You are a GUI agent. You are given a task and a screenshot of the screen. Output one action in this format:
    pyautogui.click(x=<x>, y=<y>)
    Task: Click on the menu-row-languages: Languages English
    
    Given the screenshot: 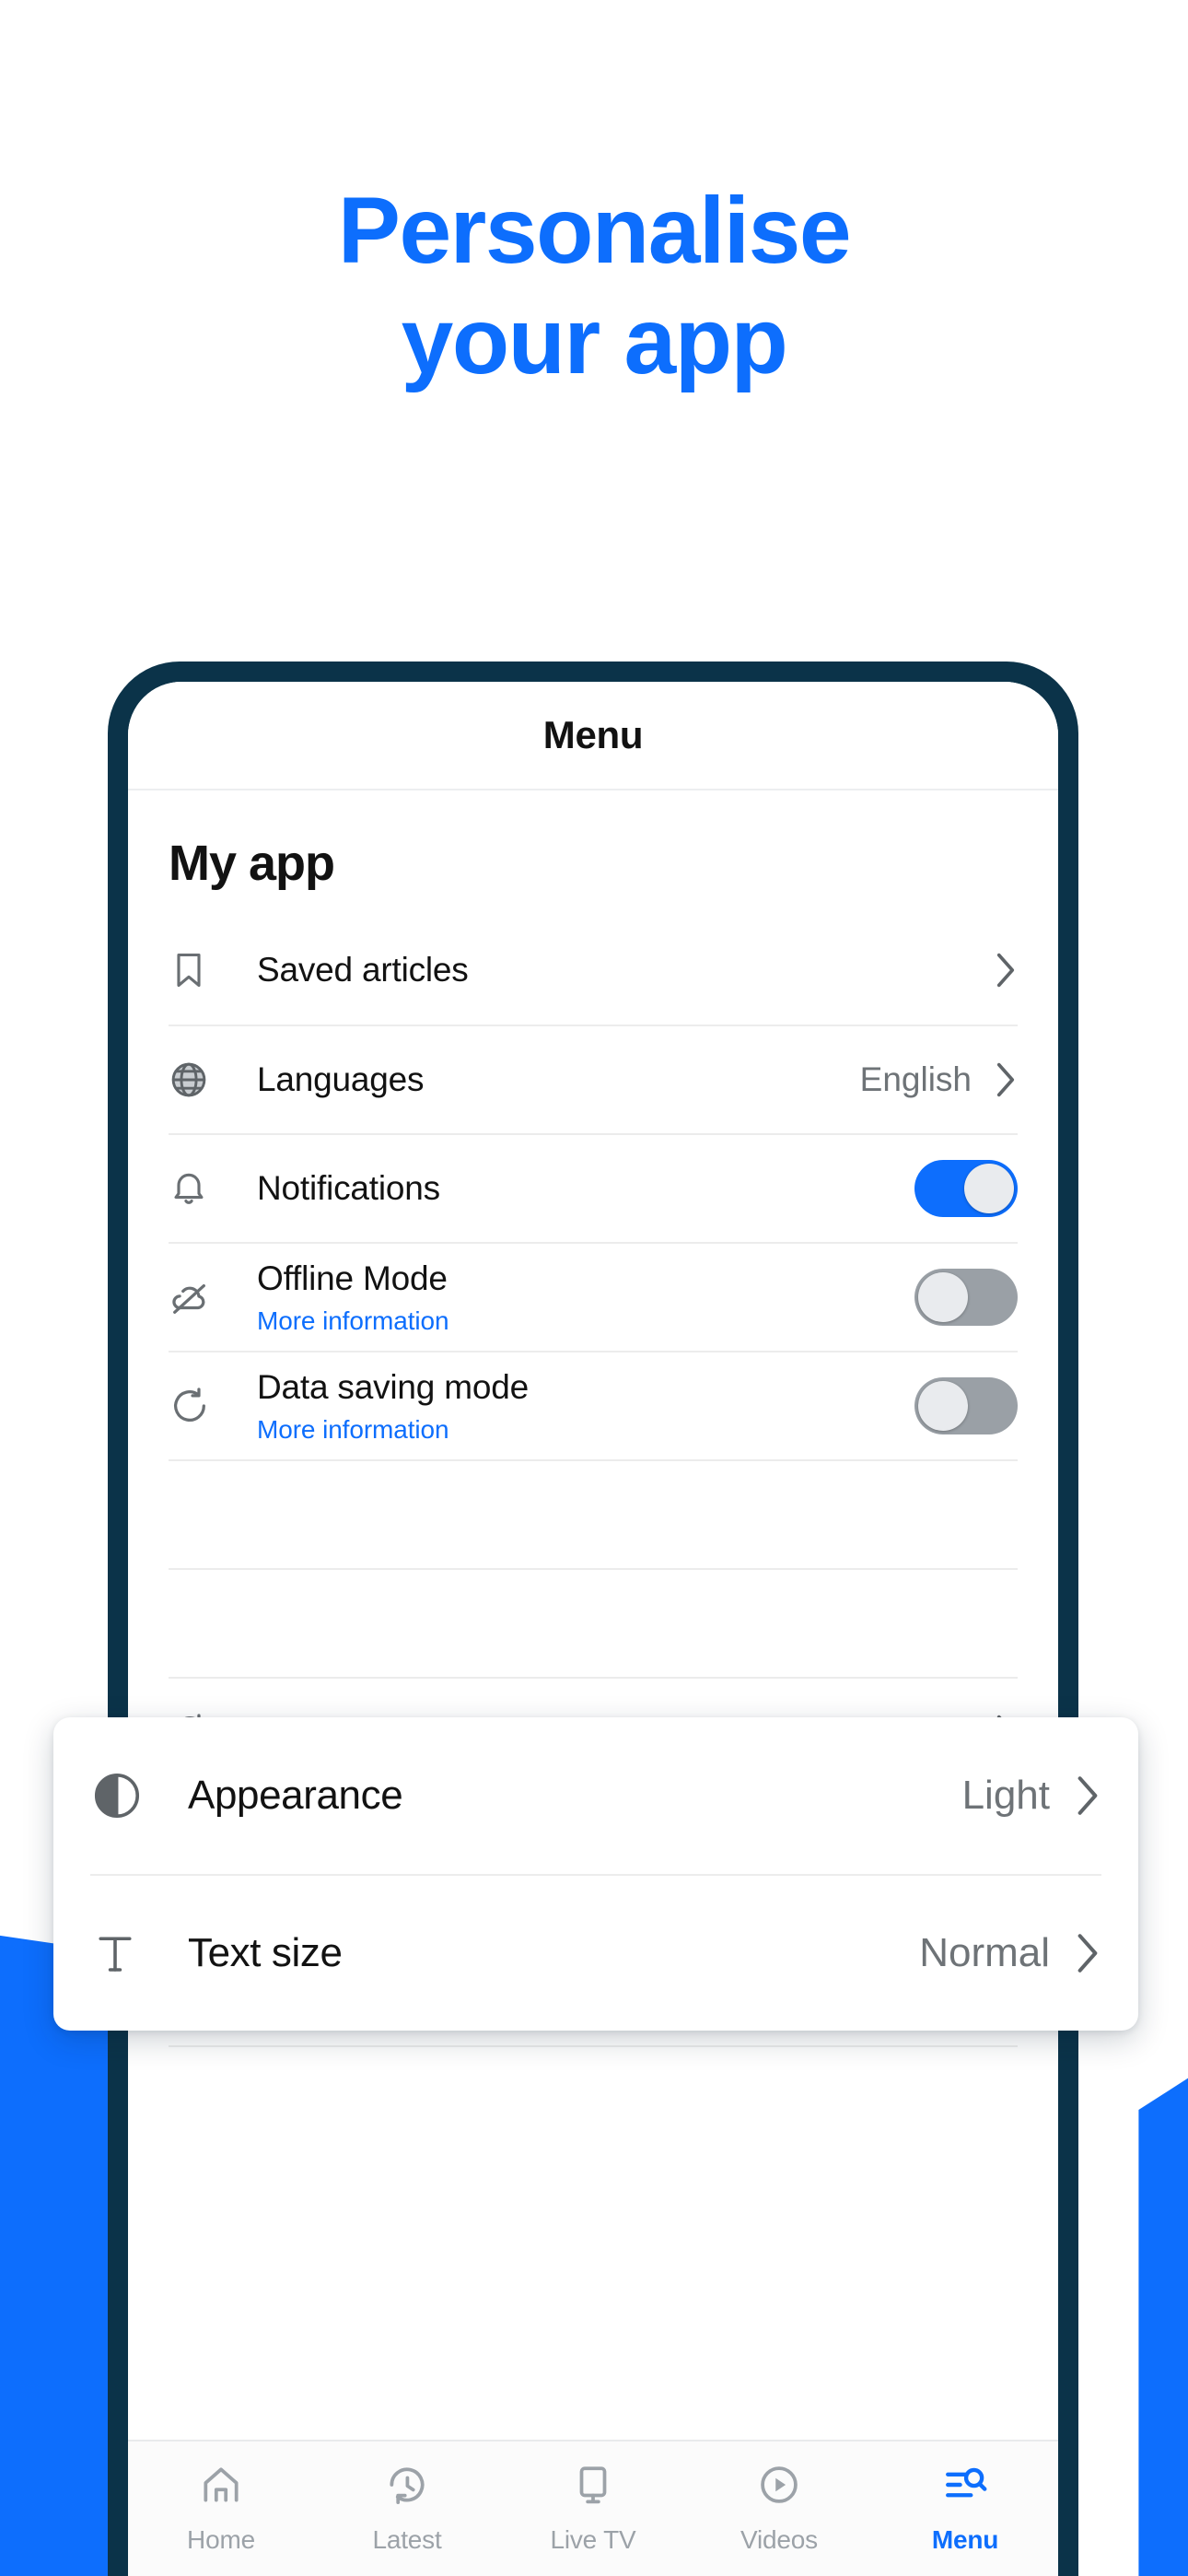 What is the action you would take?
    pyautogui.click(x=593, y=1079)
    